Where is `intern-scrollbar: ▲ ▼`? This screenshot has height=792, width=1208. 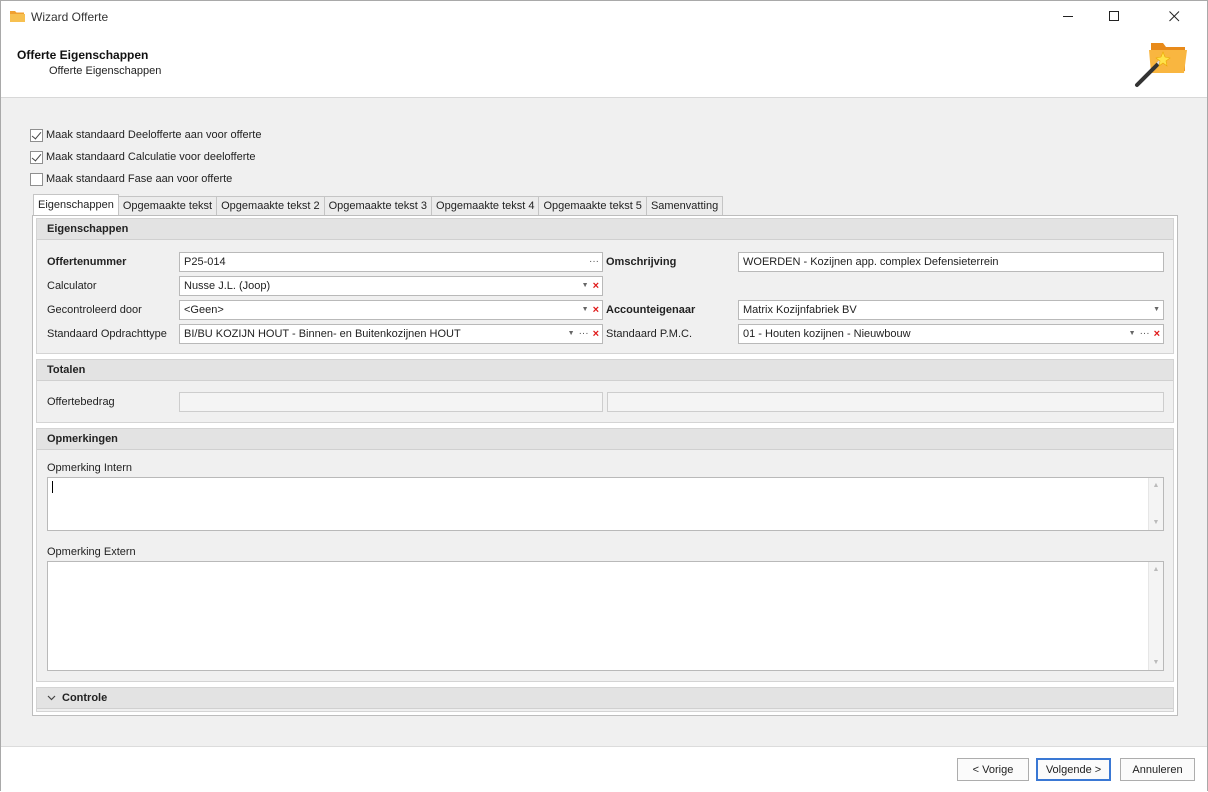 intern-scrollbar: ▲ ▼ is located at coordinates (1155, 504).